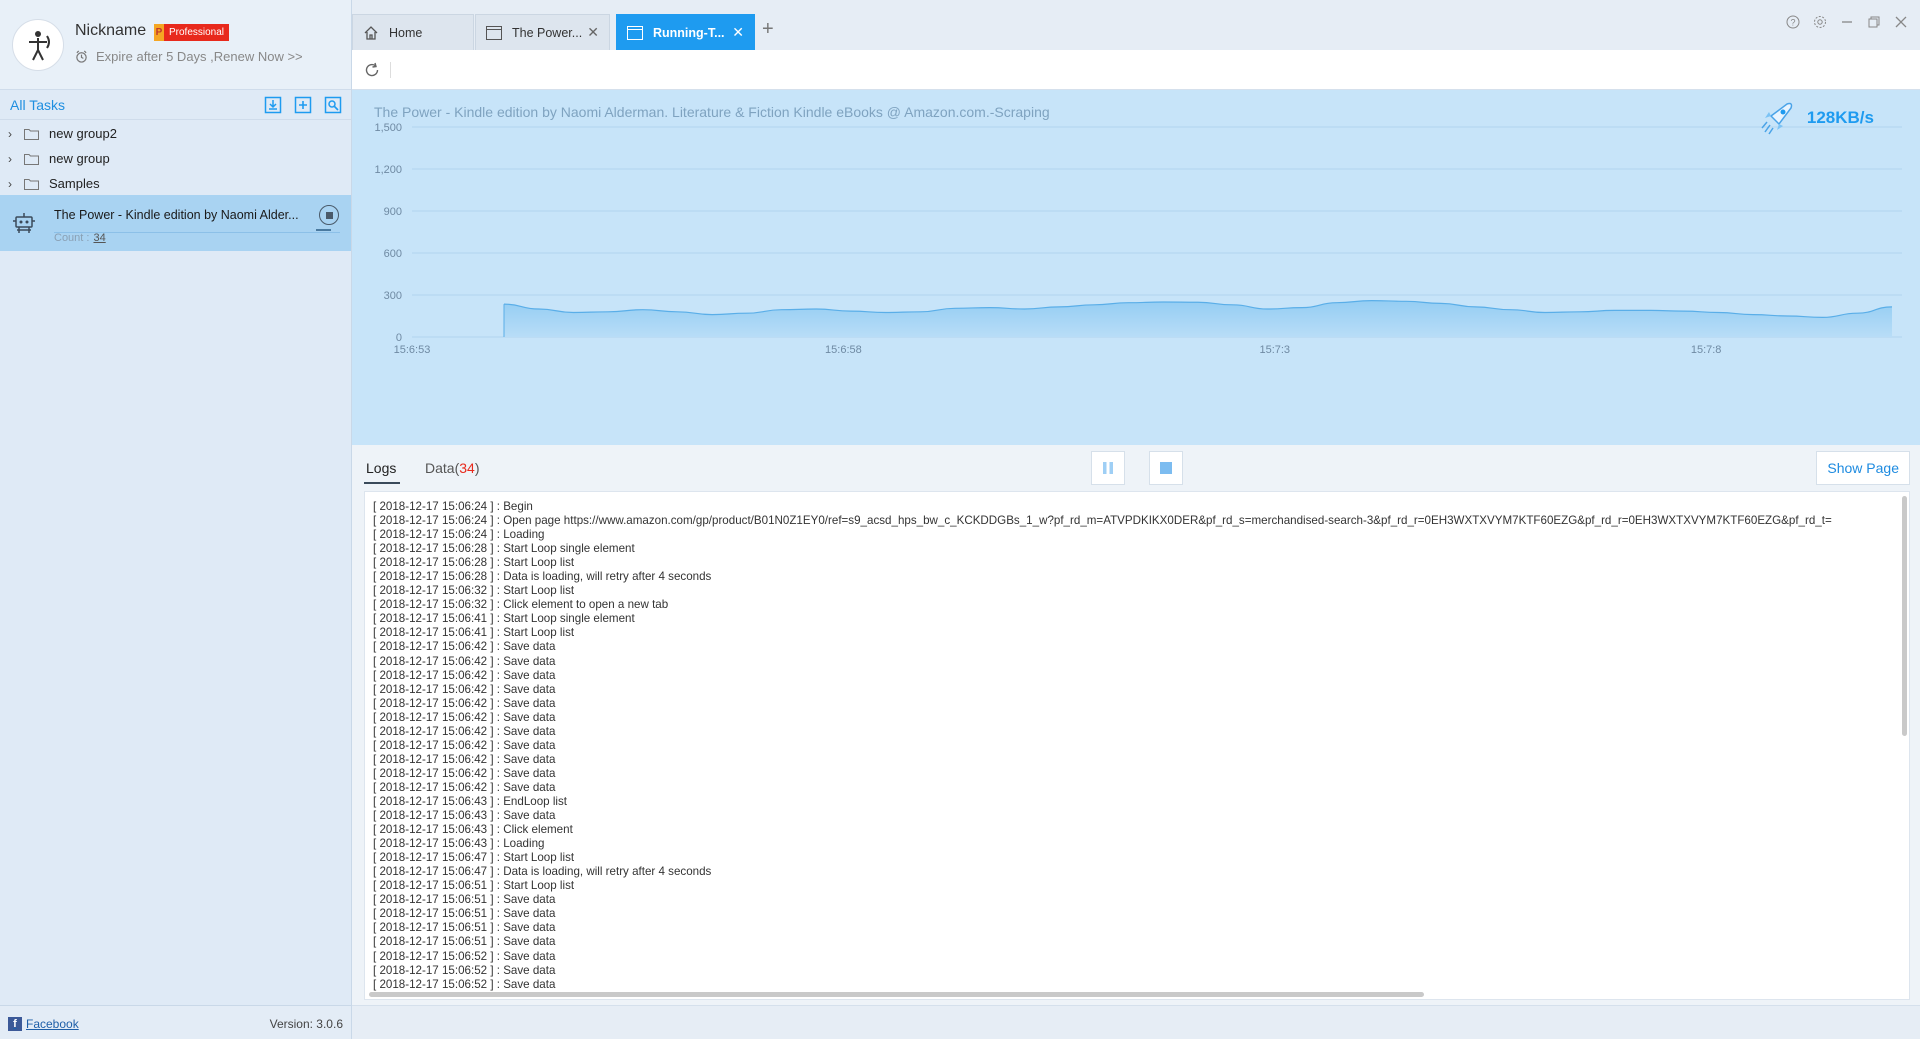 This screenshot has width=1920, height=1039. What do you see at coordinates (1900, 21) in the screenshot?
I see `close-window-icon` at bounding box center [1900, 21].